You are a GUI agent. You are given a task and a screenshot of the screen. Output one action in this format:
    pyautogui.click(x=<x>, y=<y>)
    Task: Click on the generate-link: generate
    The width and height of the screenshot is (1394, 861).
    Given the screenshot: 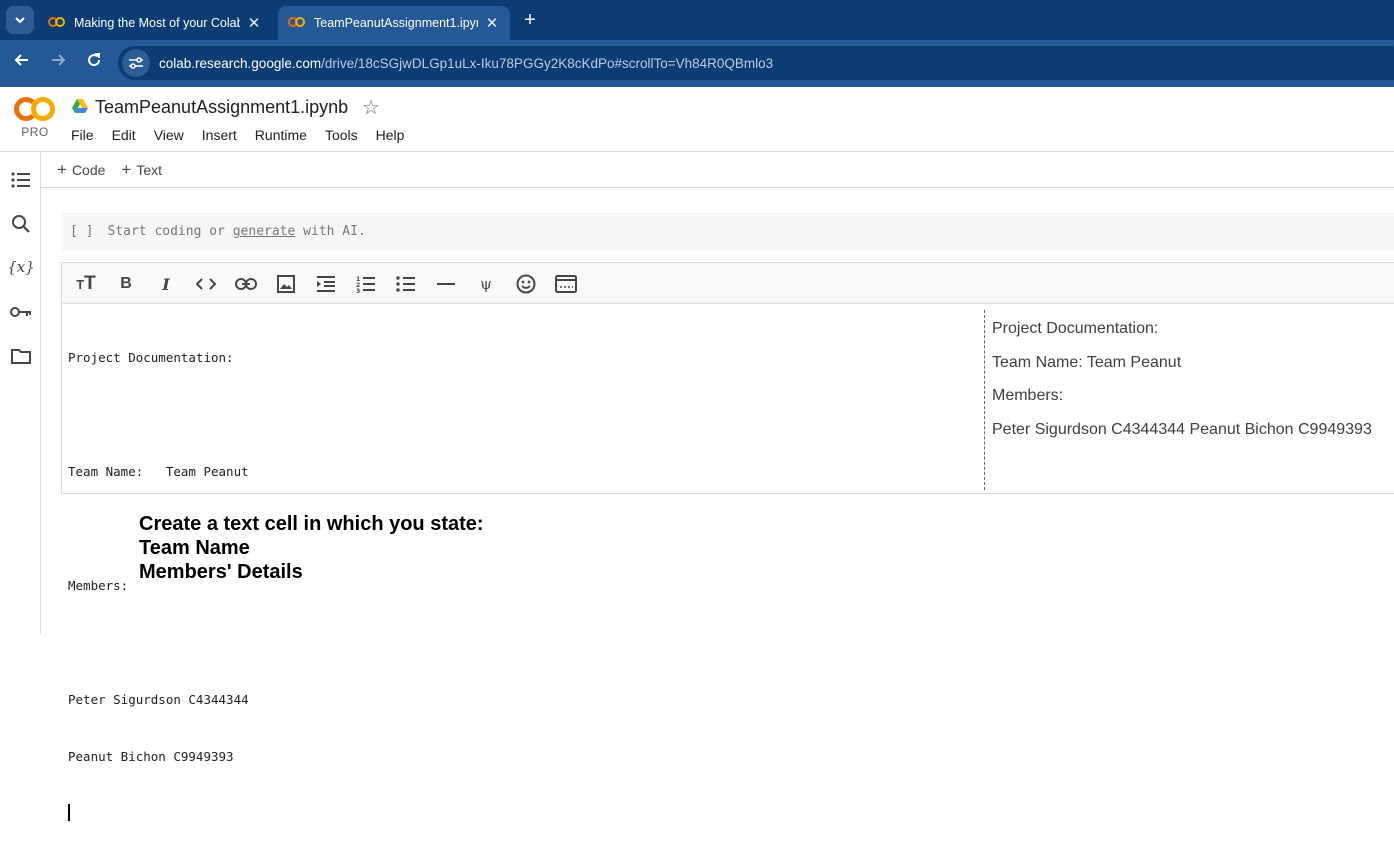 What is the action you would take?
    pyautogui.click(x=264, y=231)
    